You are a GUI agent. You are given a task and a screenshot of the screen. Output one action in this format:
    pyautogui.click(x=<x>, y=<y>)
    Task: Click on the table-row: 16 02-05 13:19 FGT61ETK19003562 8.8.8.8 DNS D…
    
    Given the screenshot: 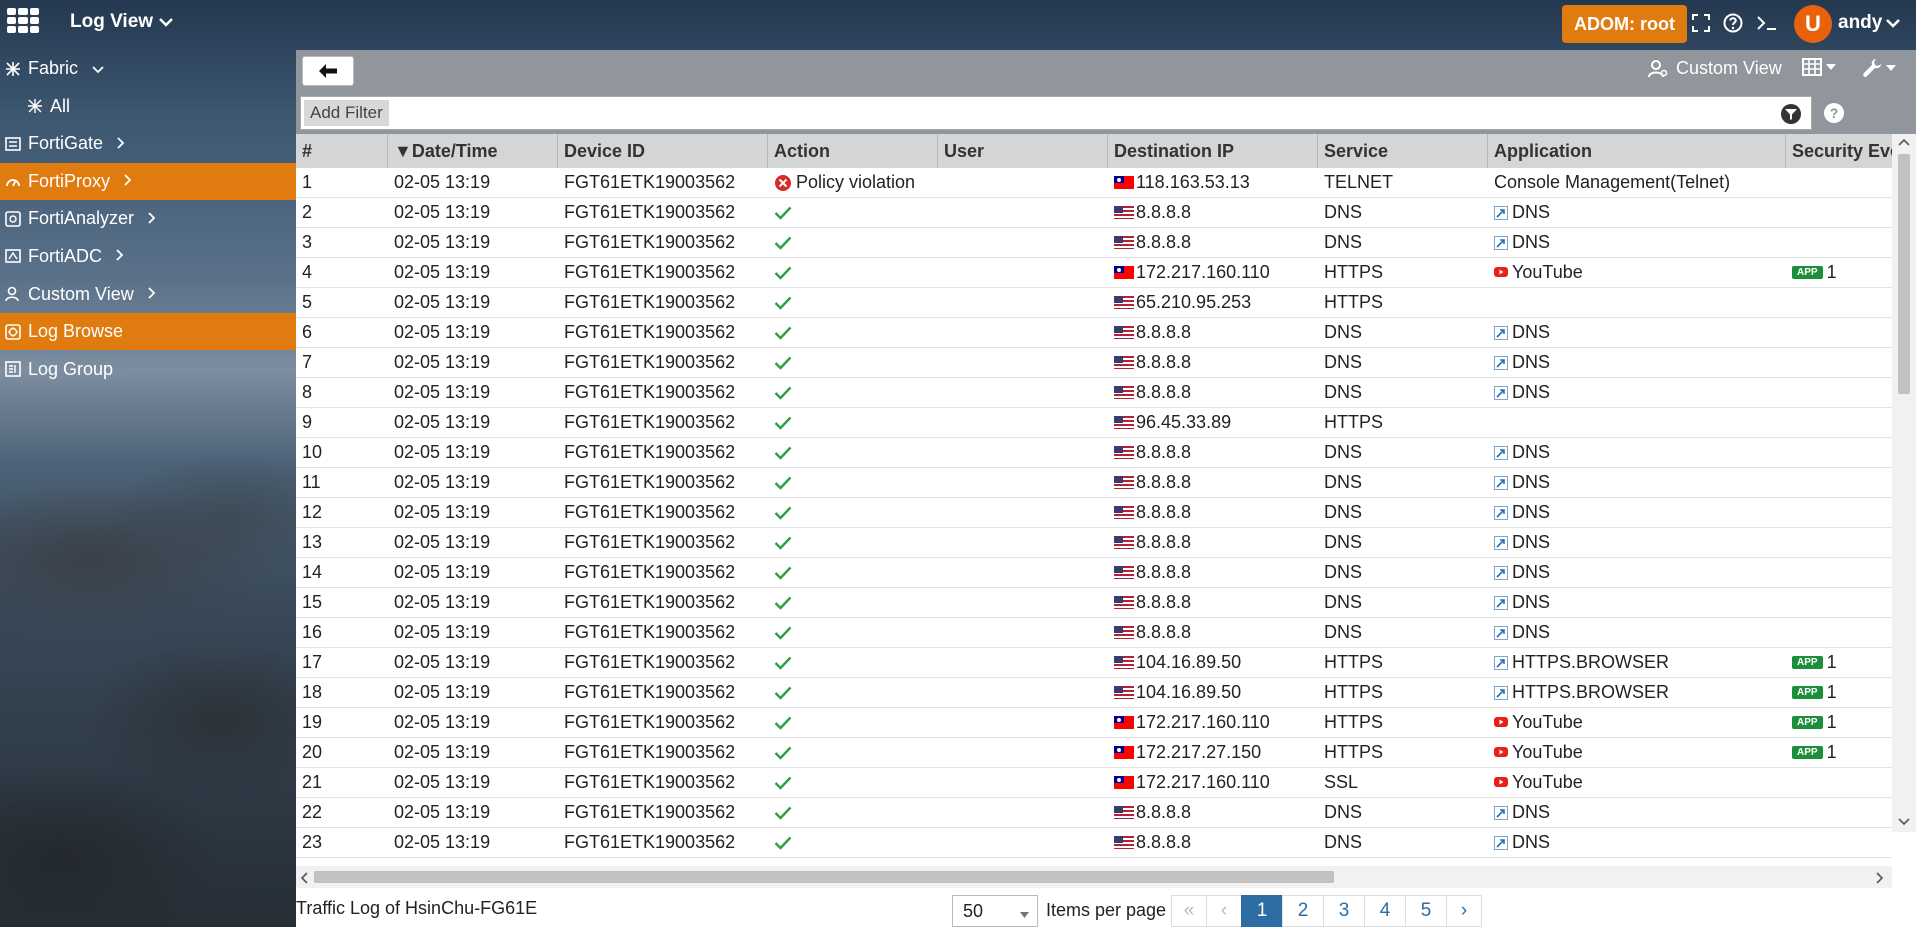 What is the action you would take?
    pyautogui.click(x=1094, y=633)
    